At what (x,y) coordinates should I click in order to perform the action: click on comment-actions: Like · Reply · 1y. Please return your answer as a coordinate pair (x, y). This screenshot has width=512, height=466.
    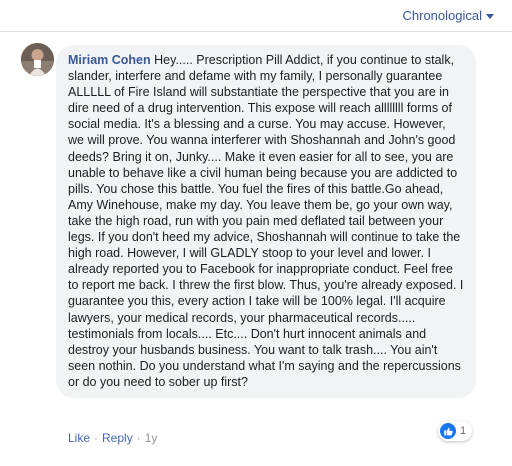
    Looking at the image, I should click on (112, 438).